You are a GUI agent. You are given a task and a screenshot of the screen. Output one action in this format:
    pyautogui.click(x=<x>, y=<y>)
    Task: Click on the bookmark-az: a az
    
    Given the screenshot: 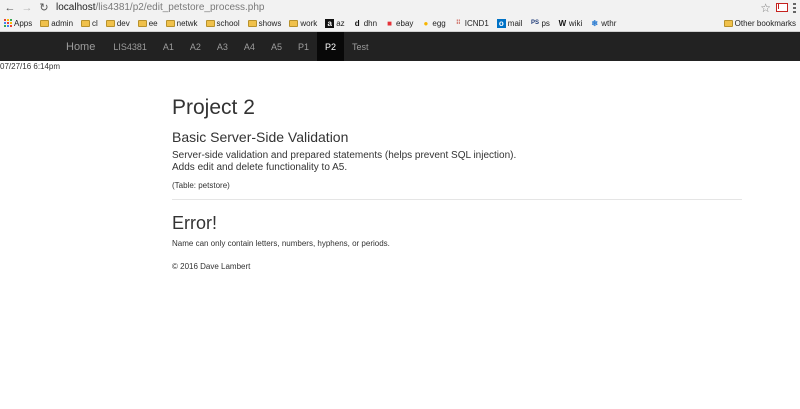 What is the action you would take?
    pyautogui.click(x=335, y=23)
    